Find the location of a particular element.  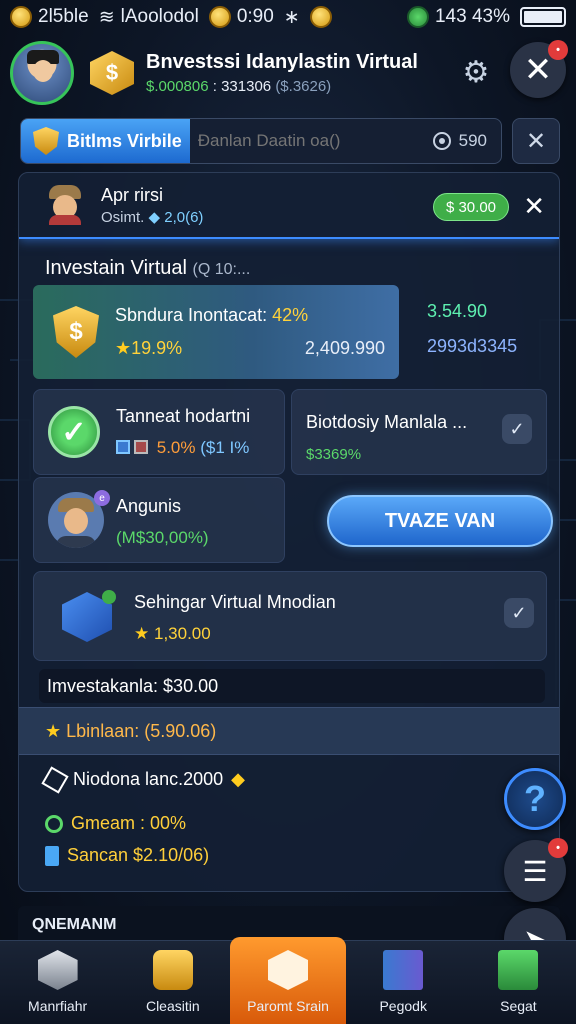

diamond-icon: ◆ is located at coordinates (154, 217).